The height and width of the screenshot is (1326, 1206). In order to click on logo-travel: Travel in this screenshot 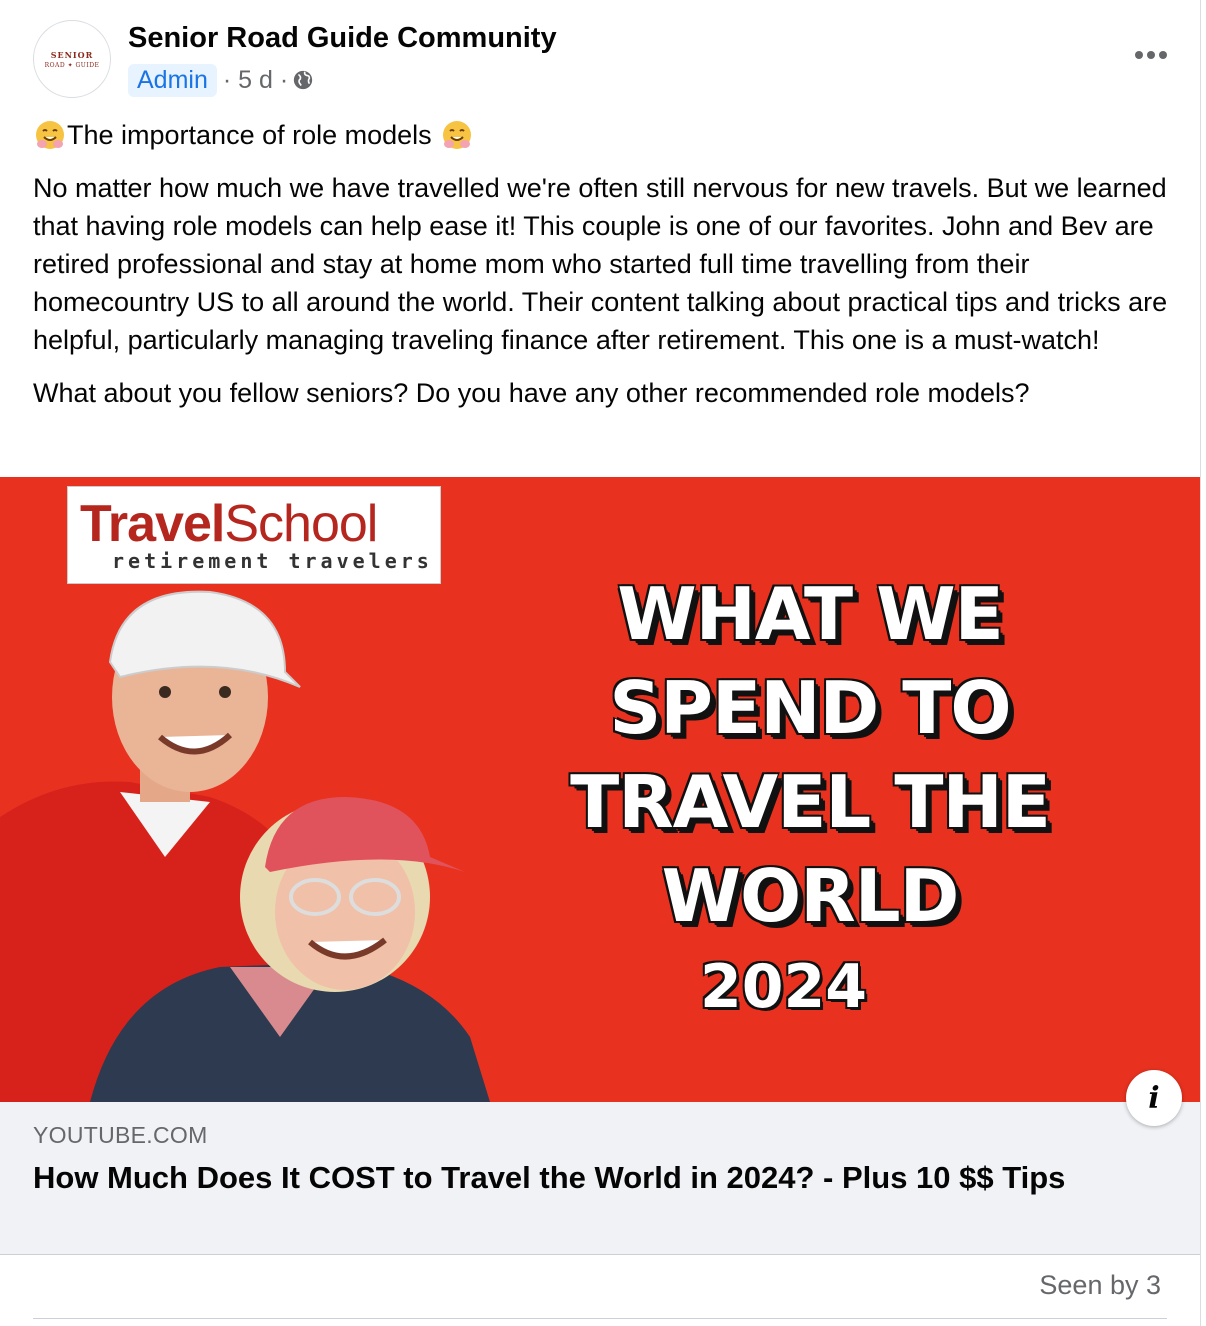, I will do `click(152, 524)`.